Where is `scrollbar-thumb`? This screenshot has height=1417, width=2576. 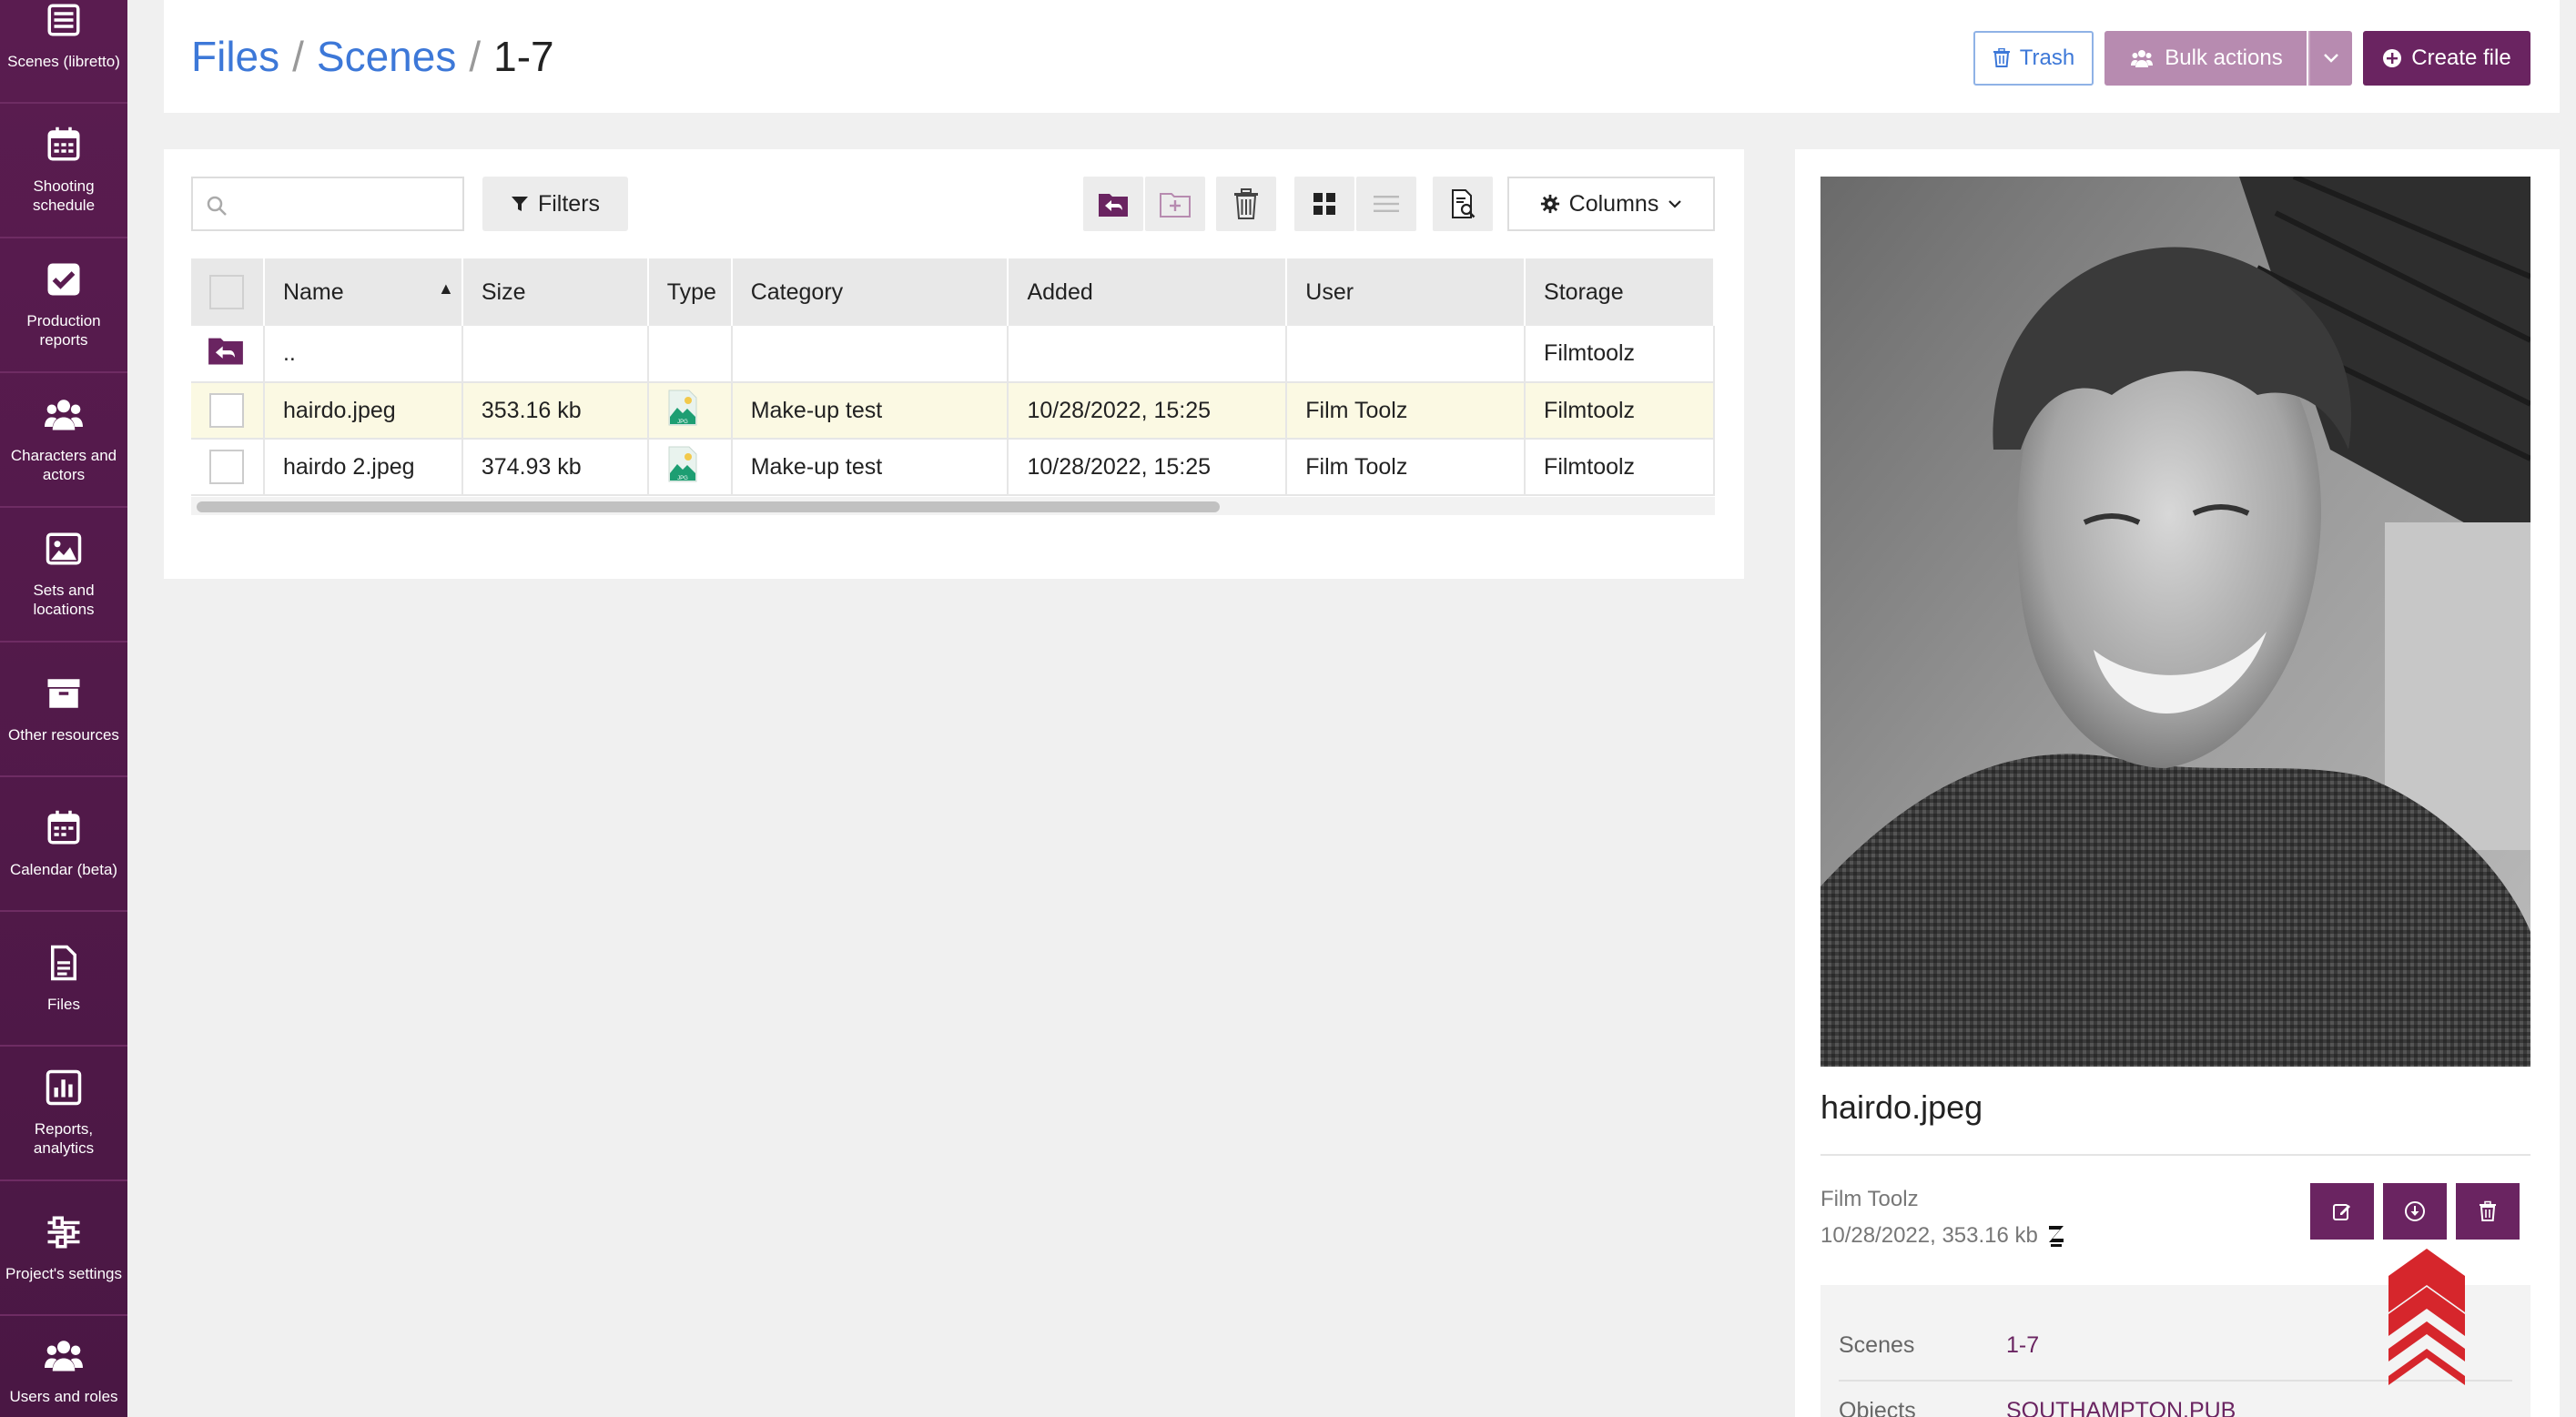
scrollbar-thumb is located at coordinates (708, 506).